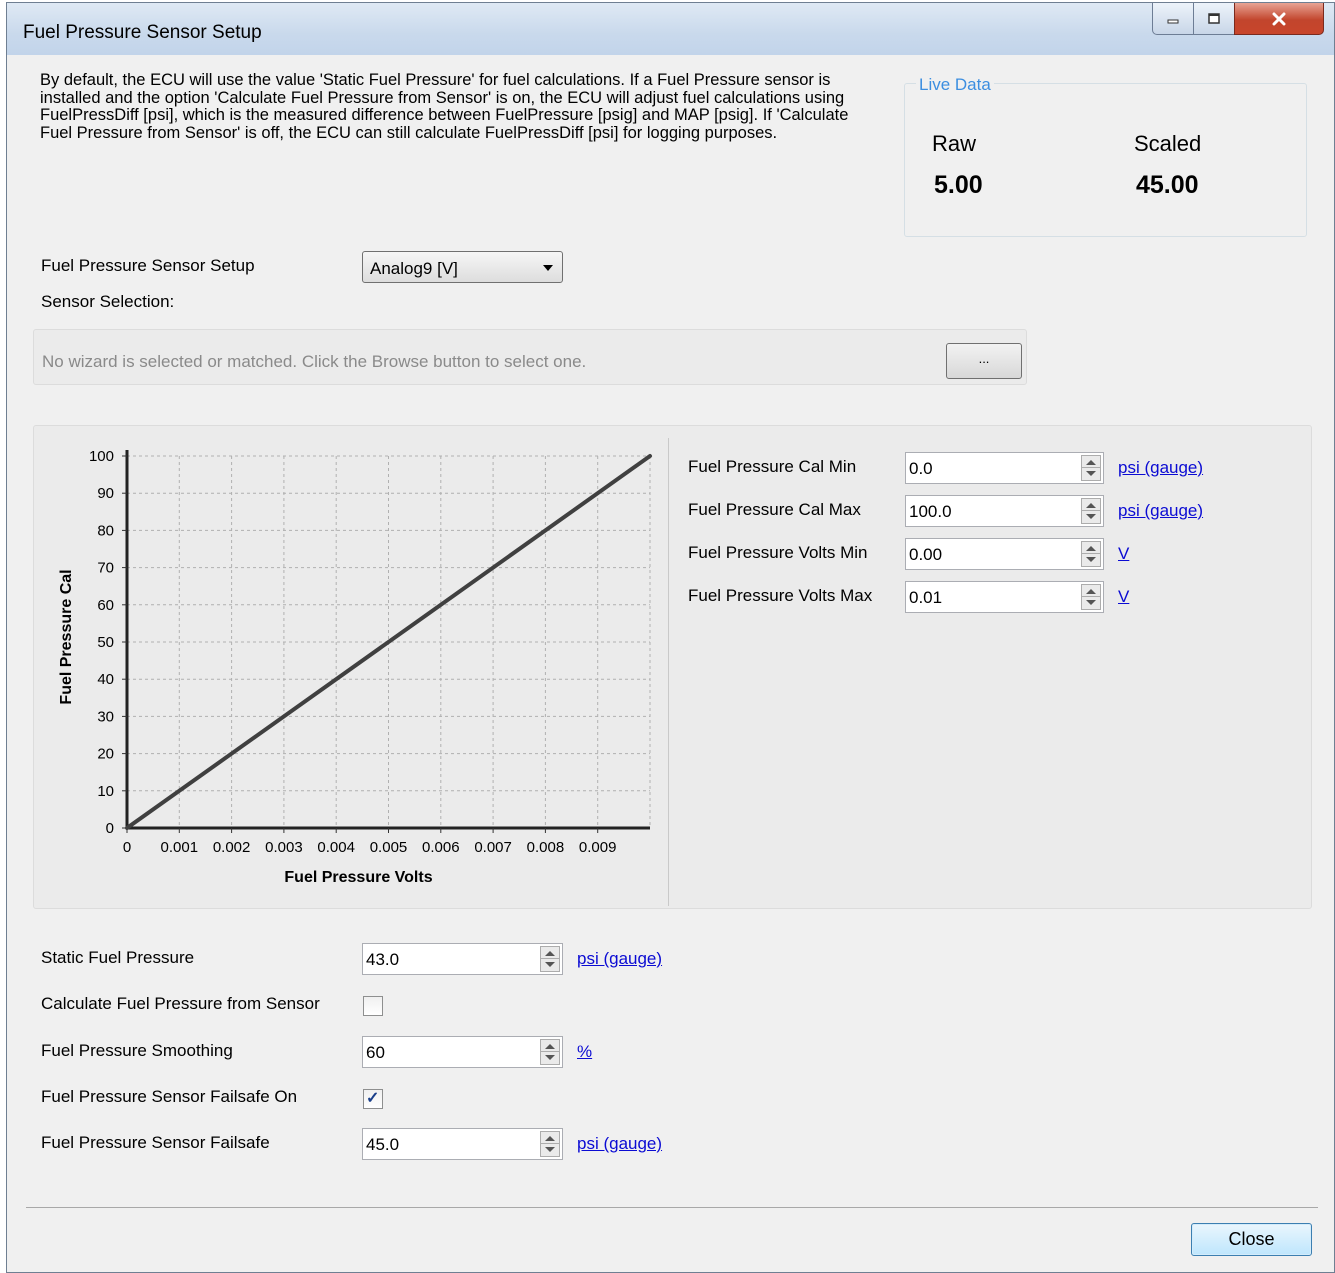  I want to click on cal-max-label: Fuel Pressure Cal Max, so click(774, 509).